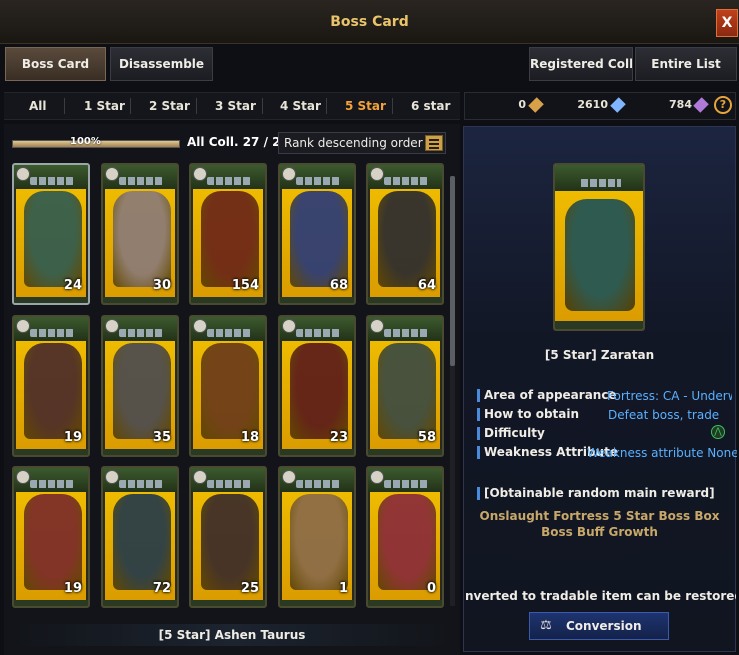 This screenshot has width=739, height=655. Describe the element at coordinates (592, 104) in the screenshot. I see `currency-blue-value: 2610` at that location.